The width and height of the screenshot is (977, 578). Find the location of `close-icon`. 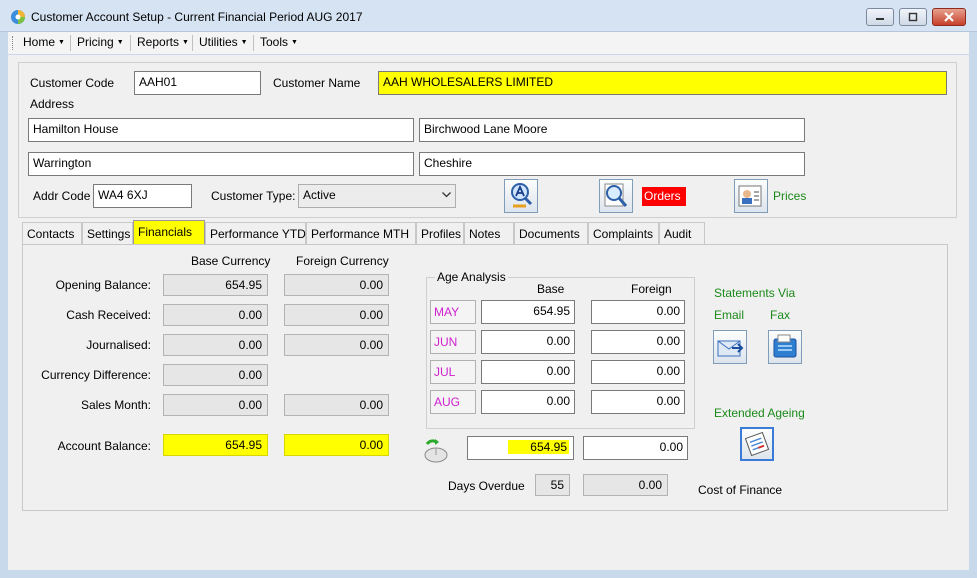

close-icon is located at coordinates (949, 17).